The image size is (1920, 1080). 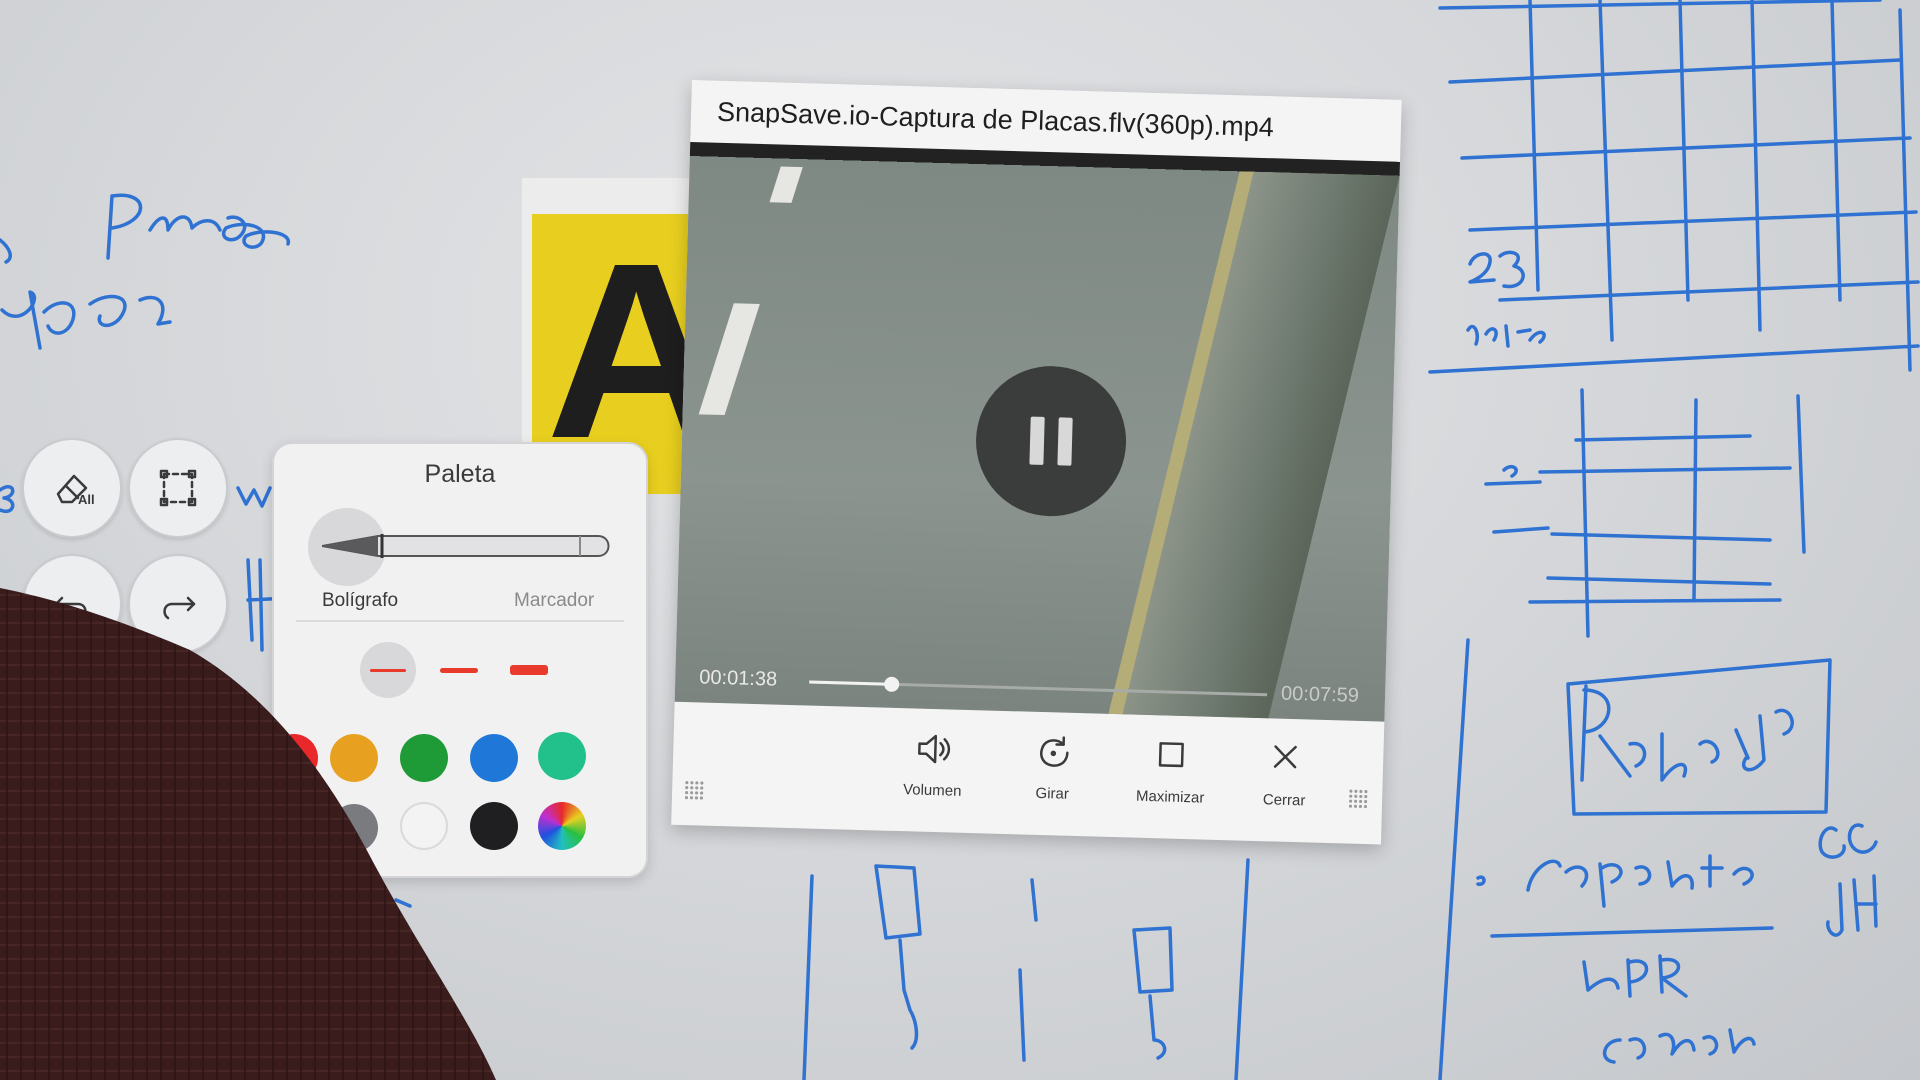 What do you see at coordinates (424, 826) in the screenshot?
I see `color-white` at bounding box center [424, 826].